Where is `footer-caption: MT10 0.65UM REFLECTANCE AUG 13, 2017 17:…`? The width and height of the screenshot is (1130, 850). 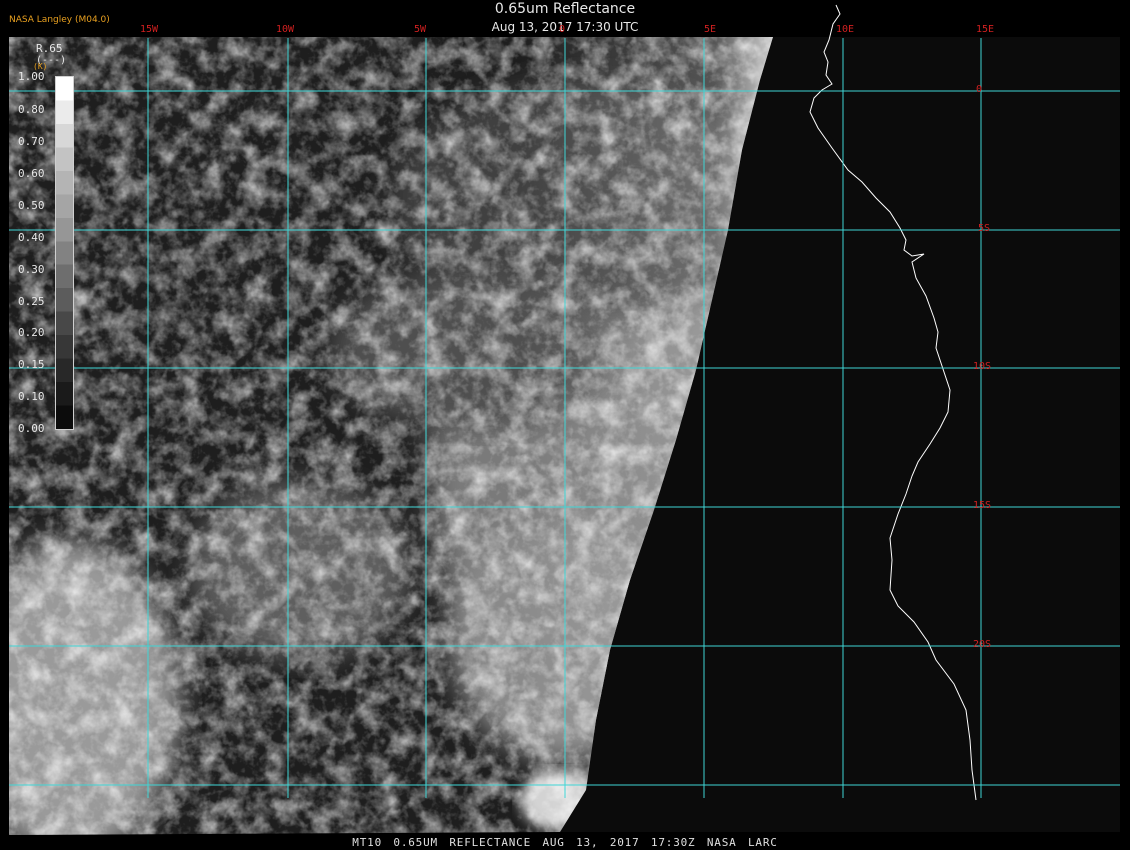 footer-caption: MT10 0.65UM REFLECTANCE AUG 13, 2017 17:… is located at coordinates (565, 842).